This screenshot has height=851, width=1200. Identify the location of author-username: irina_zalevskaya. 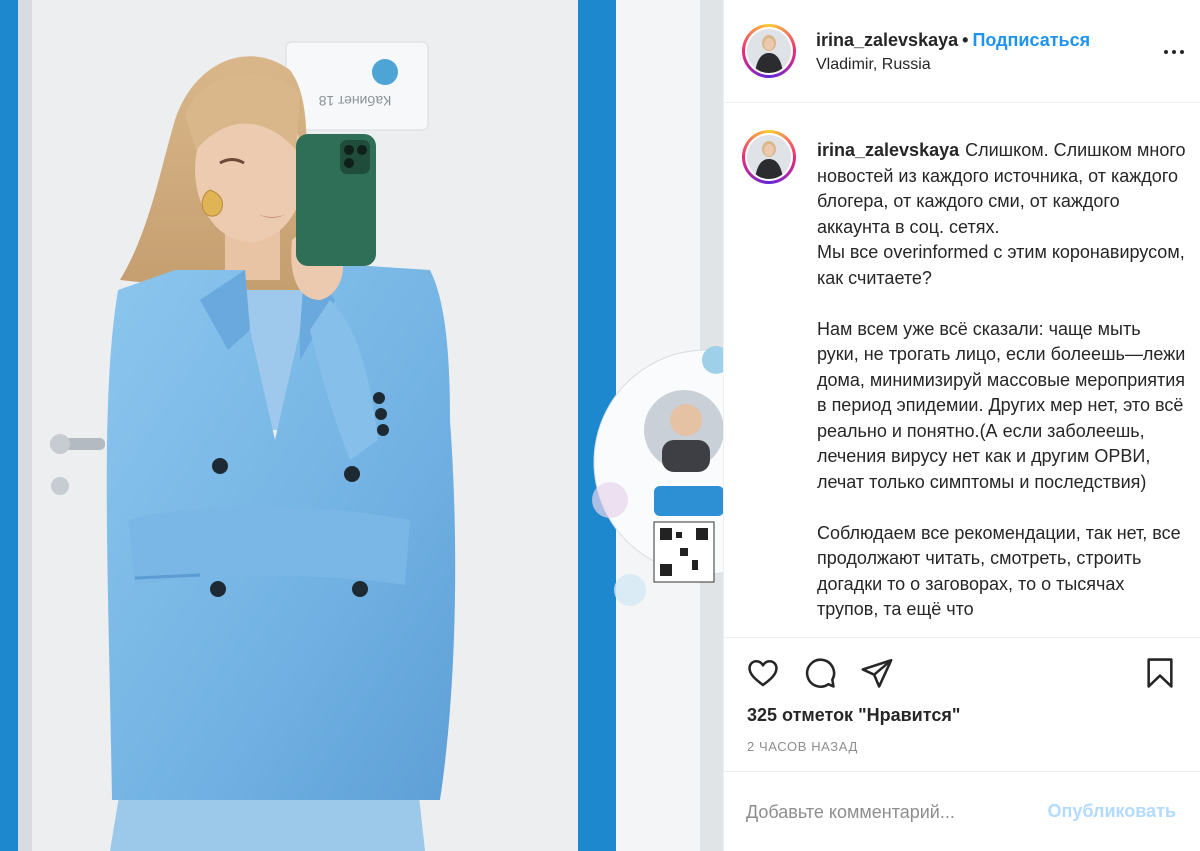
(887, 40).